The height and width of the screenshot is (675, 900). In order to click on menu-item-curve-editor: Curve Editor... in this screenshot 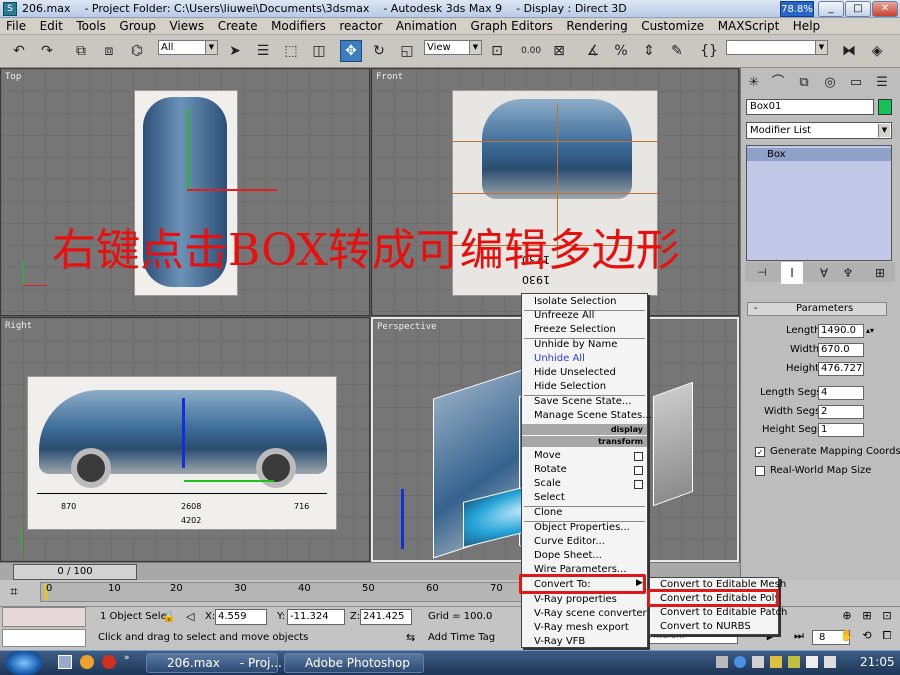, I will do `click(584, 542)`.